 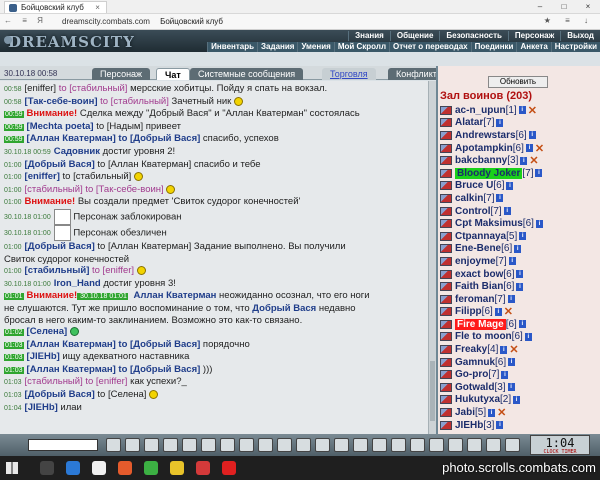 I want to click on player-name: calkin, so click(x=469, y=198).